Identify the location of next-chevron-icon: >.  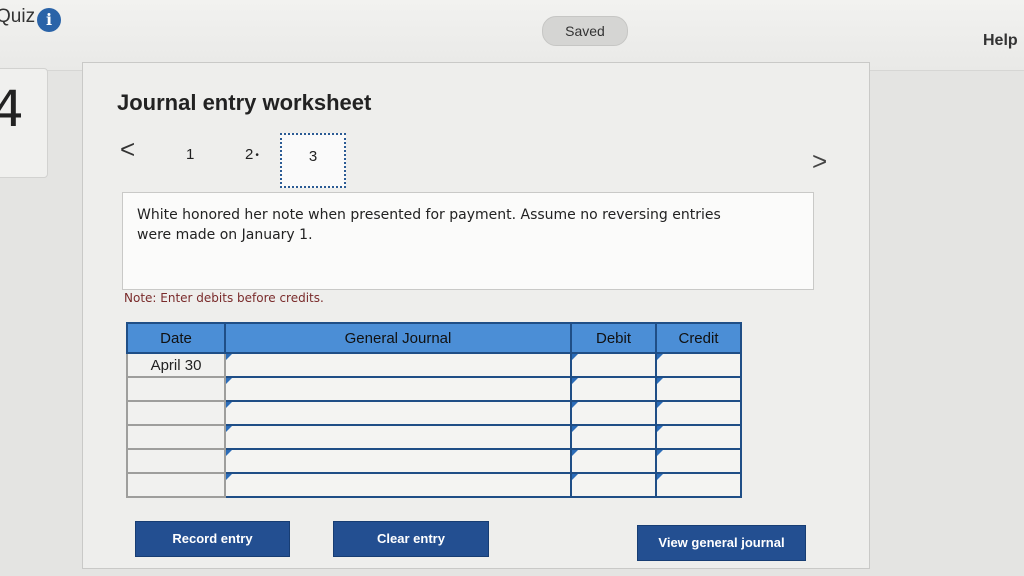
(819, 161).